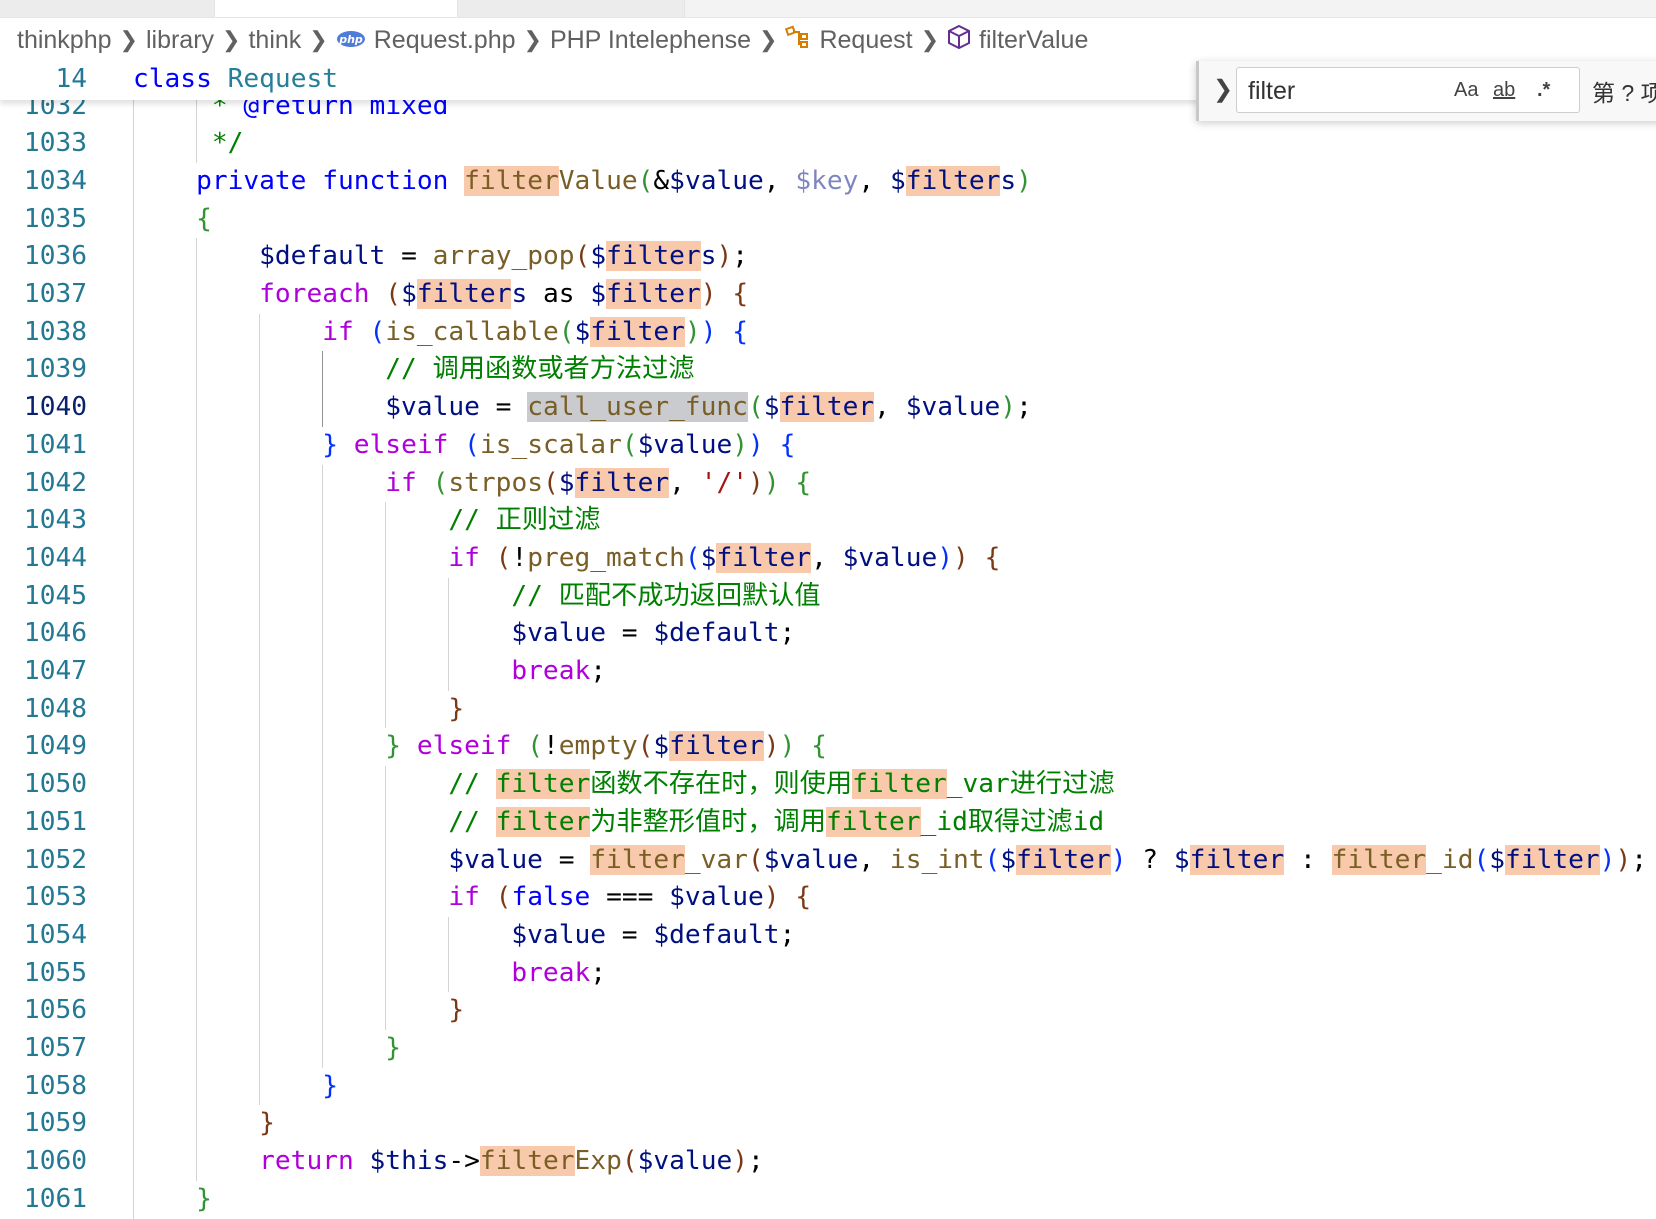  What do you see at coordinates (55, 407) in the screenshot?
I see `line-number: 1040` at bounding box center [55, 407].